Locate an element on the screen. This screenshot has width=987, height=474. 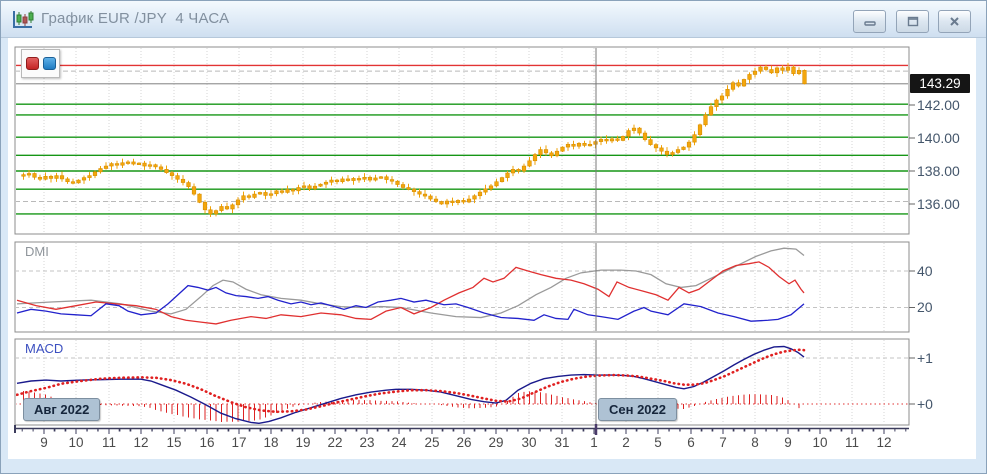
dmi-scale-40: 40 is located at coordinates (925, 271).